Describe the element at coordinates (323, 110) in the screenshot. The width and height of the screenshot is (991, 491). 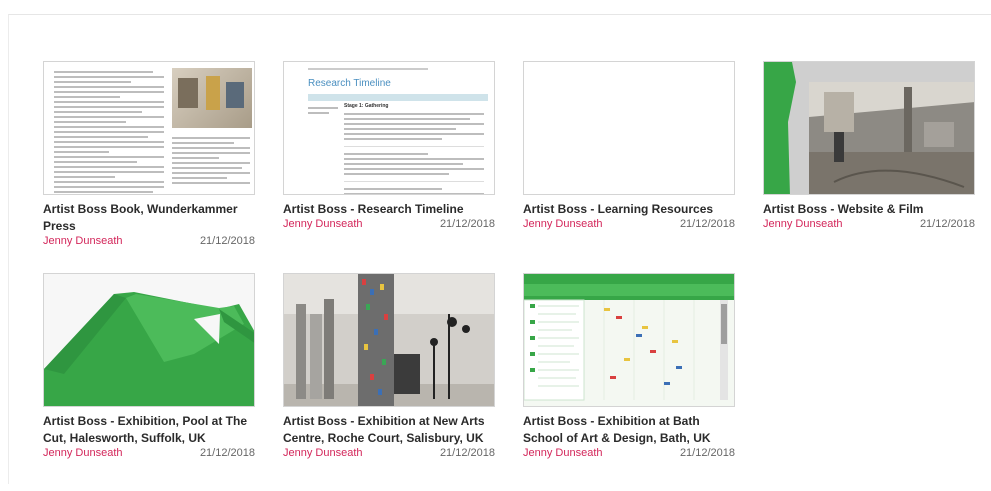
I see `doc-date-column` at that location.